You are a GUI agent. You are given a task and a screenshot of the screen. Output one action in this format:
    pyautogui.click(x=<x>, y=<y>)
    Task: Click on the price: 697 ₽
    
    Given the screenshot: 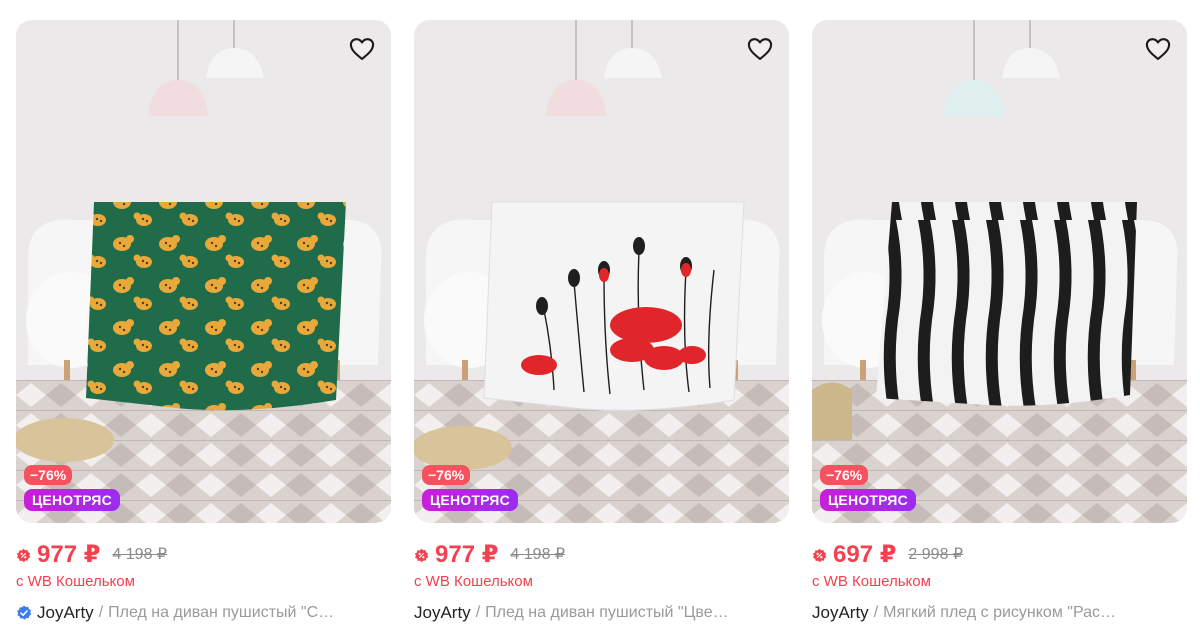 What is the action you would take?
    pyautogui.click(x=865, y=554)
    